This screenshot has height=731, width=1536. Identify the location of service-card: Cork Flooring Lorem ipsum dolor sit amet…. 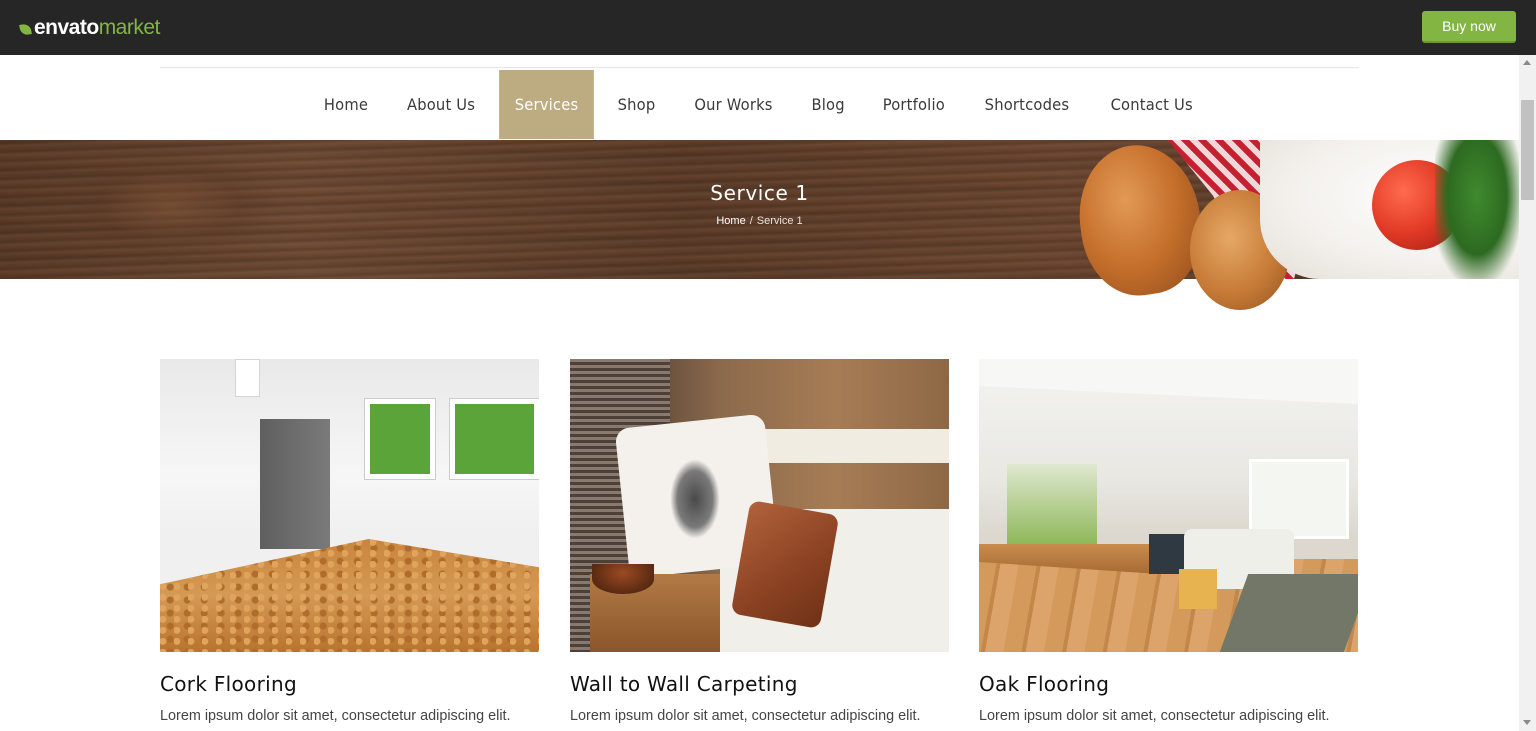
(350, 541).